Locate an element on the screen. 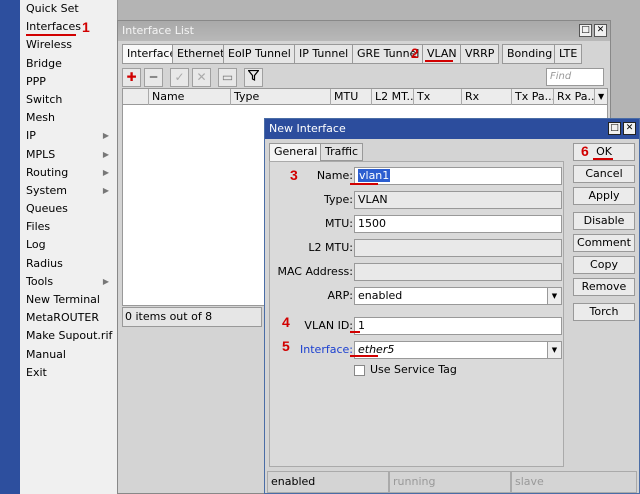  annotation-6: 6 is located at coordinates (585, 151).